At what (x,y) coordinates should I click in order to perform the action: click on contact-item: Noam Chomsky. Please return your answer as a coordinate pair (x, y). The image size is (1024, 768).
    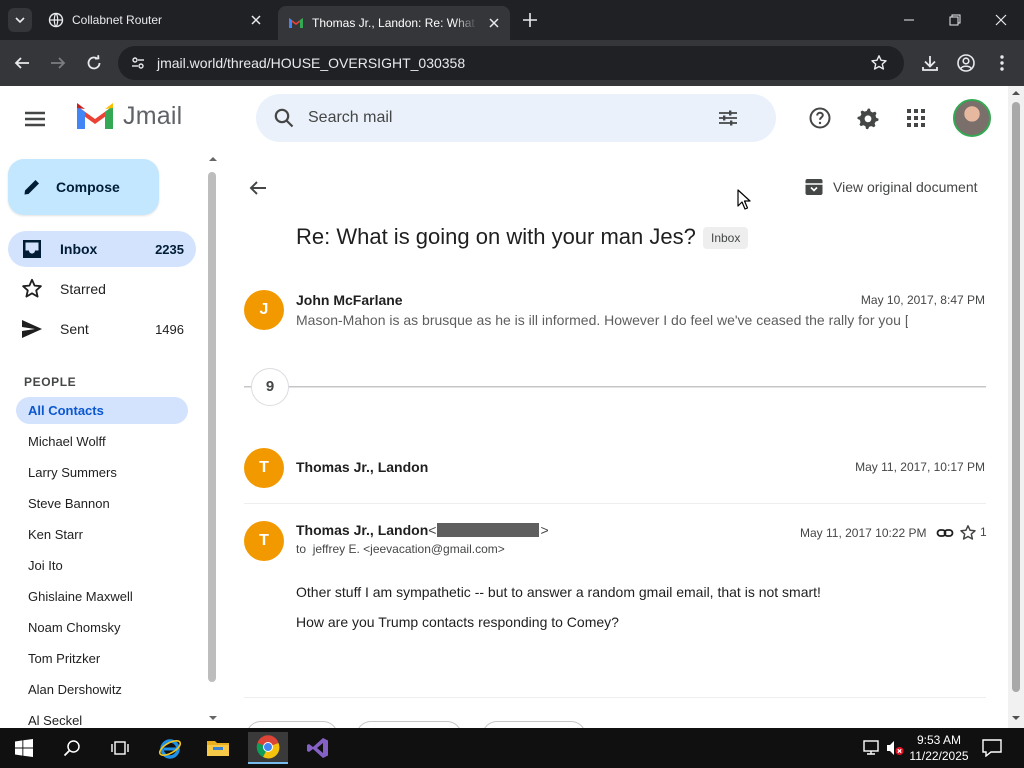
    Looking at the image, I should click on (102, 627).